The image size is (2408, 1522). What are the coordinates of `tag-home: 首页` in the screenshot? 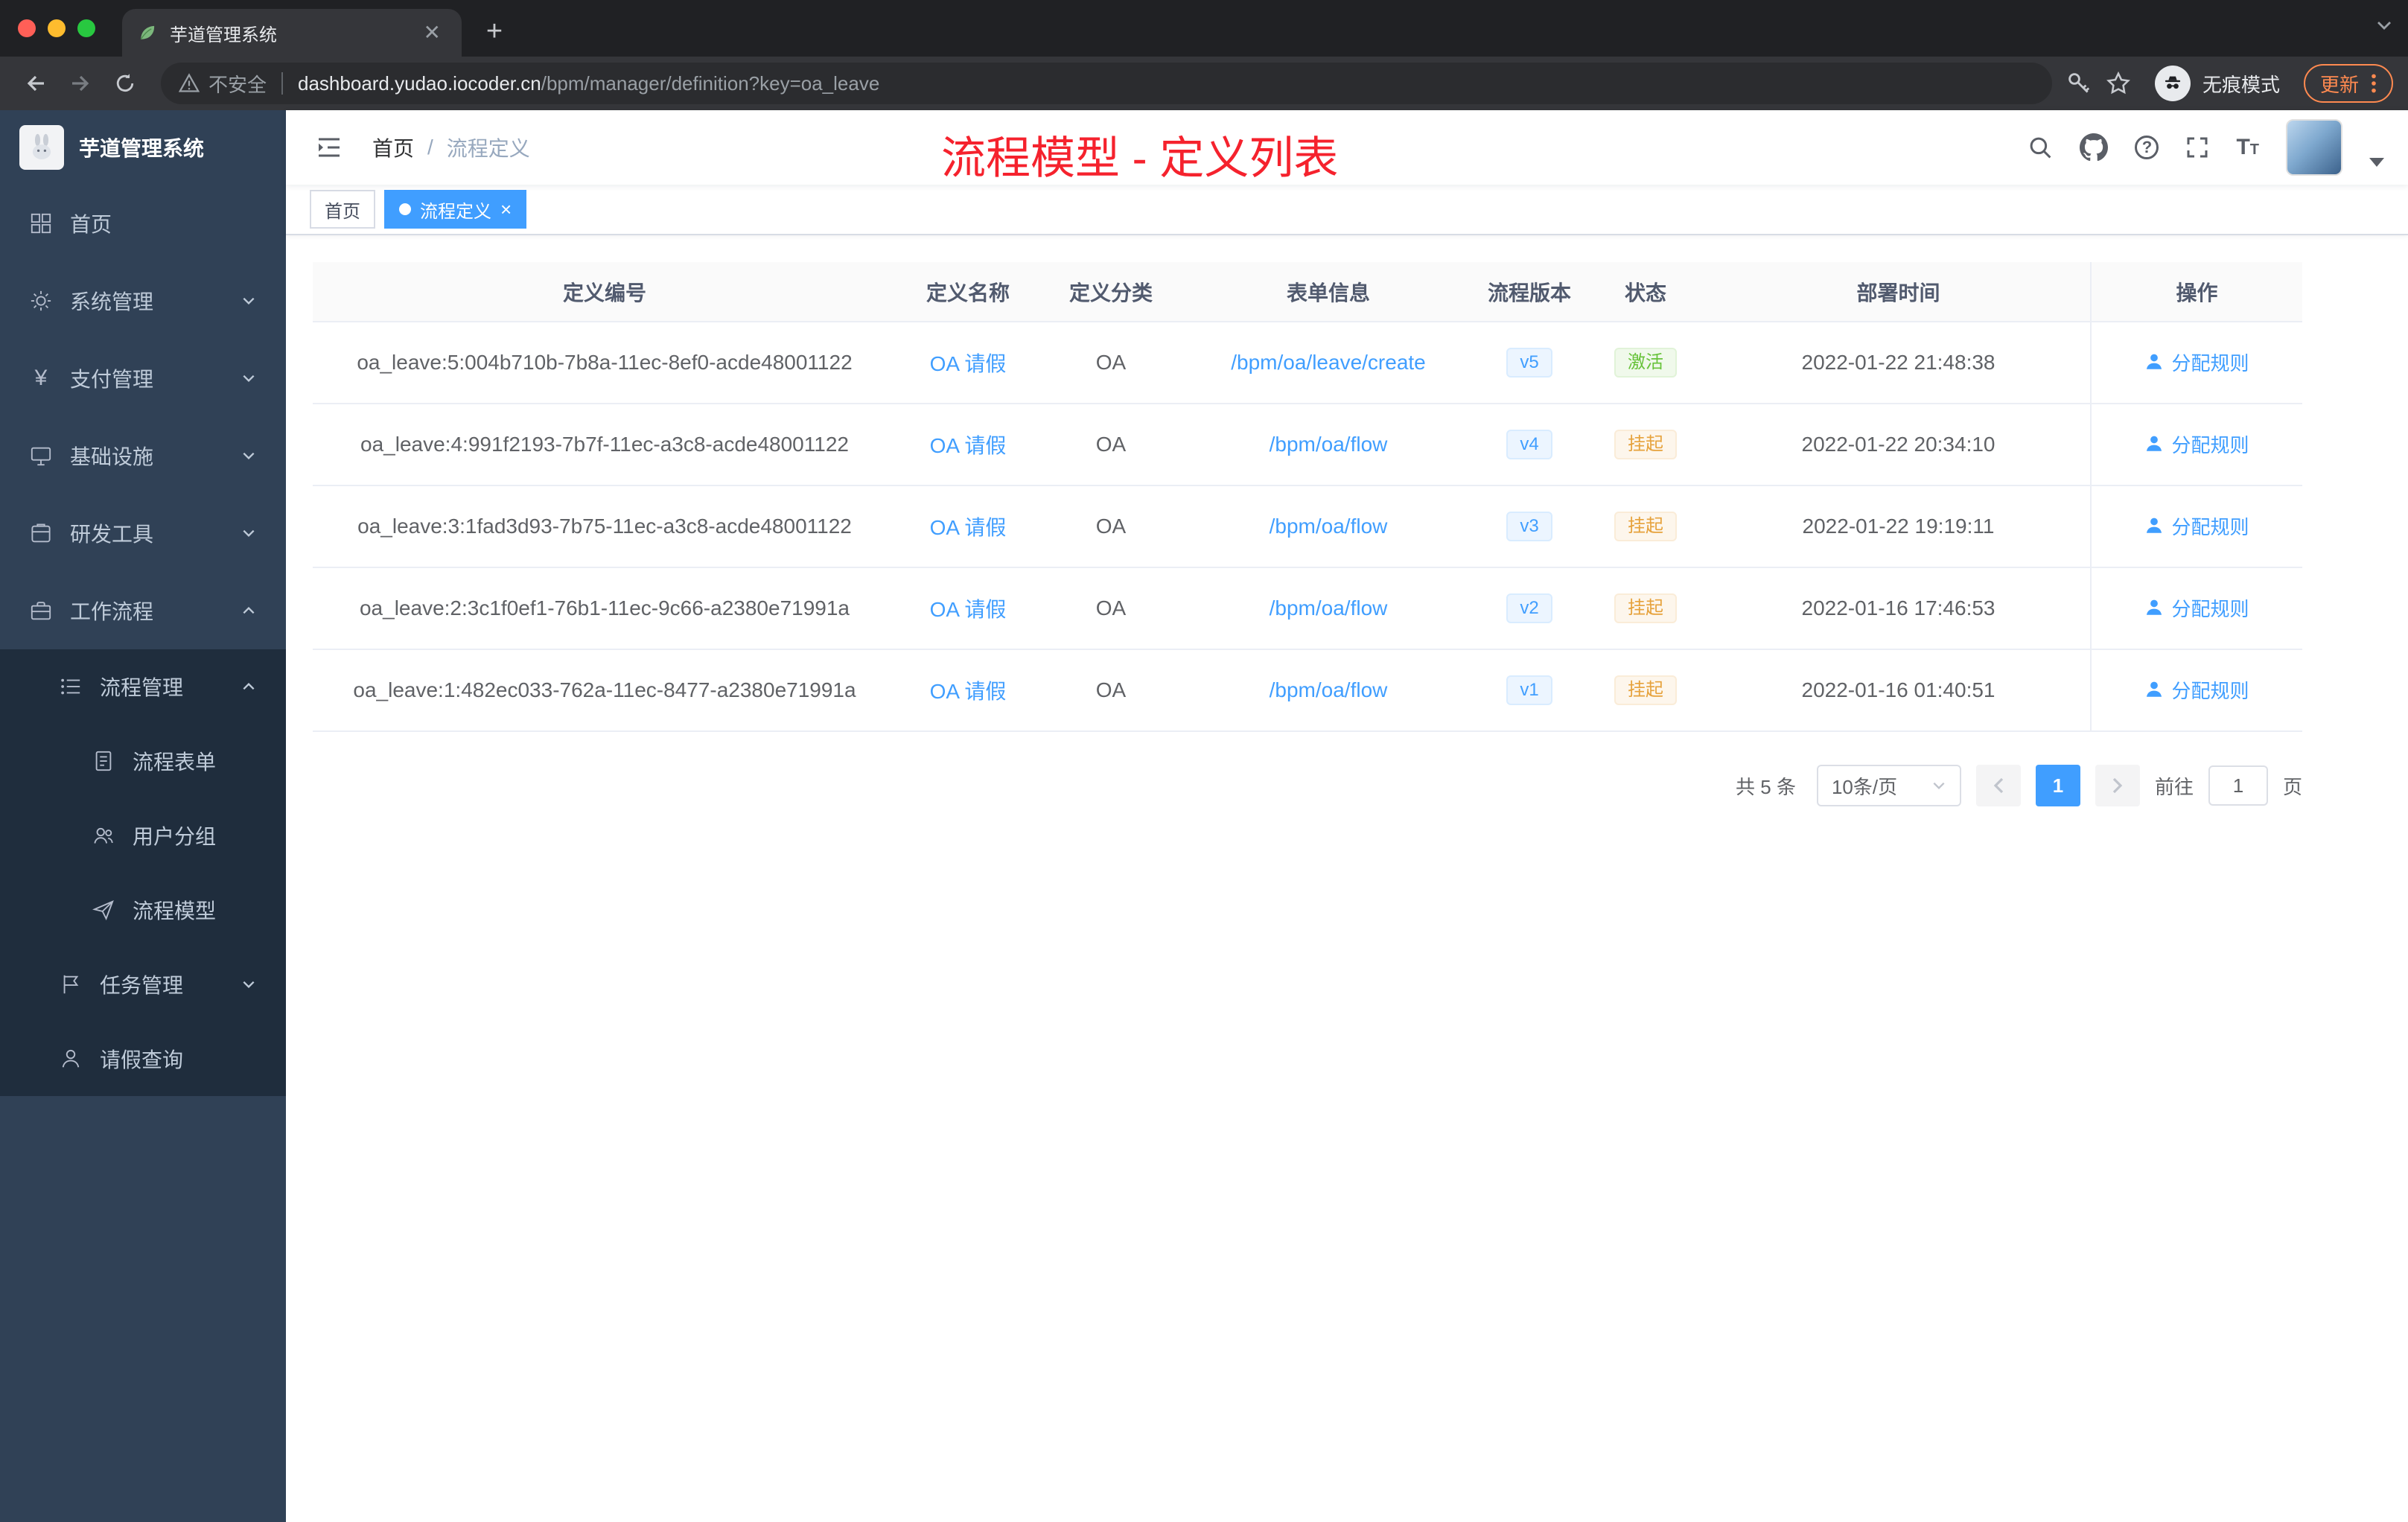 It's located at (342, 209).